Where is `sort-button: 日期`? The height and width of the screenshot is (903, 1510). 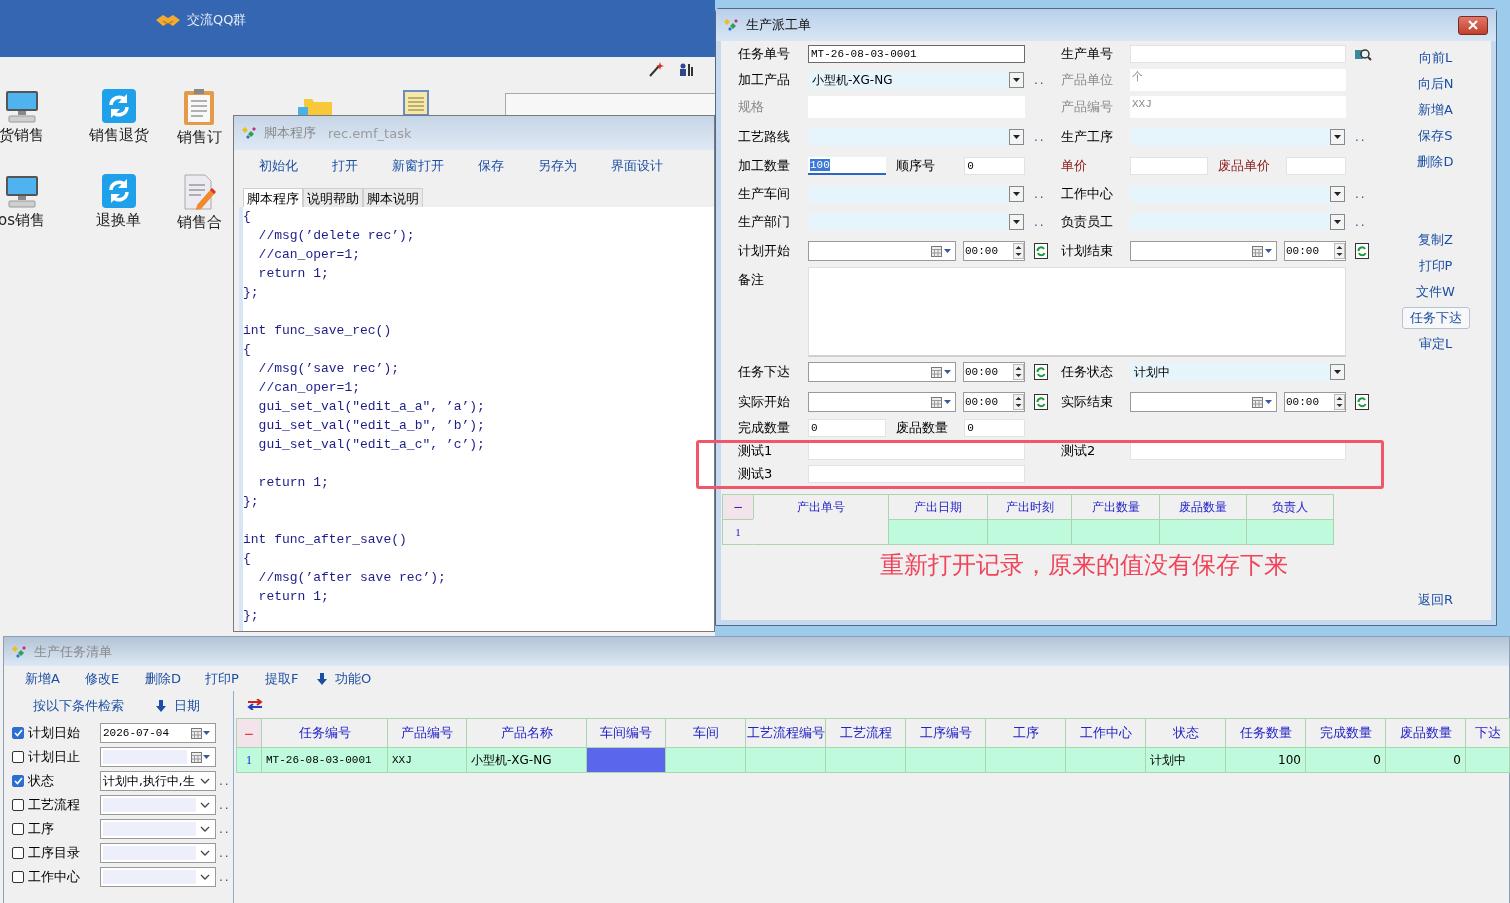
sort-button: 日期 is located at coordinates (178, 706).